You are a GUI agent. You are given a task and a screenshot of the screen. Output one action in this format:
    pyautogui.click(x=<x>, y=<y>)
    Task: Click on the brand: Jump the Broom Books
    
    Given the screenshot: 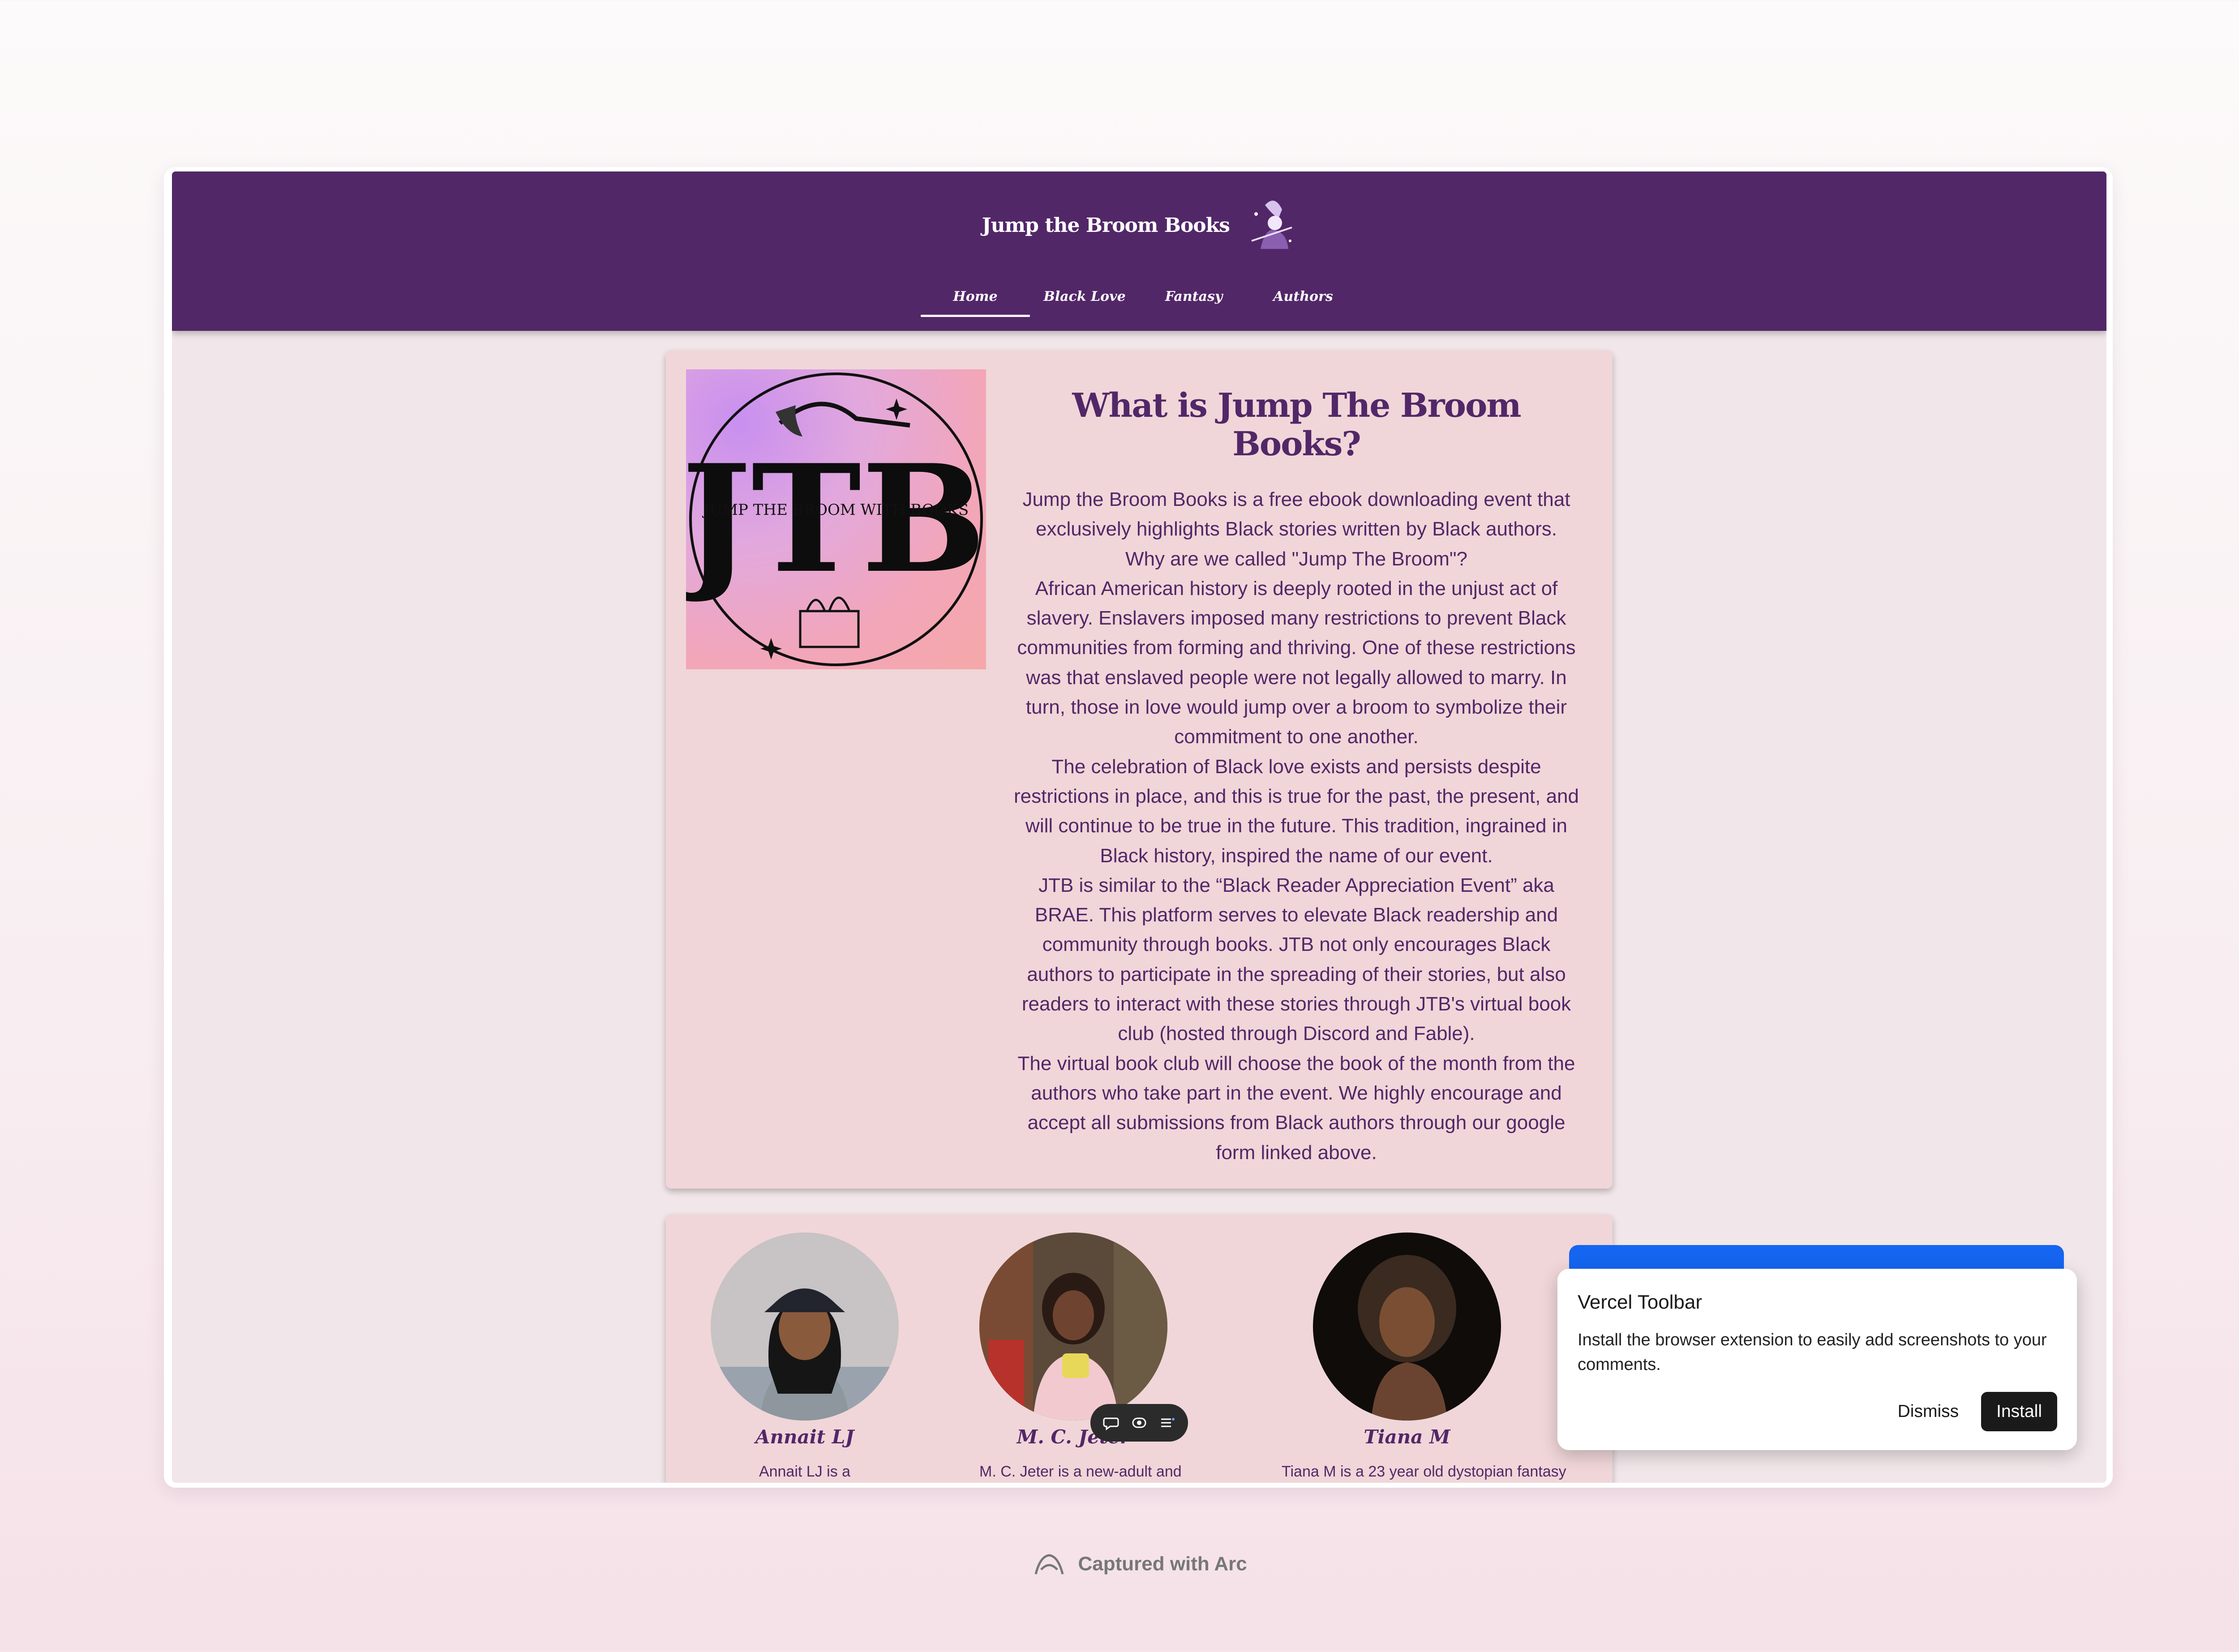 What is the action you would take?
    pyautogui.click(x=1139, y=225)
    